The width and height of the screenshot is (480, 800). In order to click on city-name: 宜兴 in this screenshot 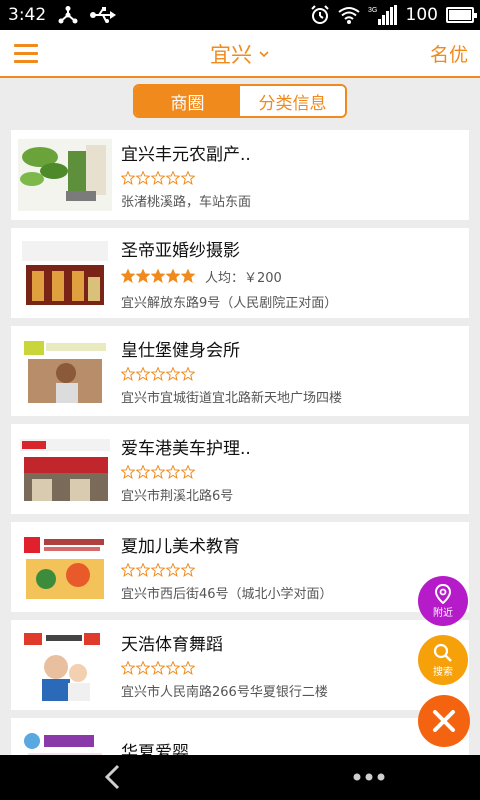, I will do `click(231, 54)`.